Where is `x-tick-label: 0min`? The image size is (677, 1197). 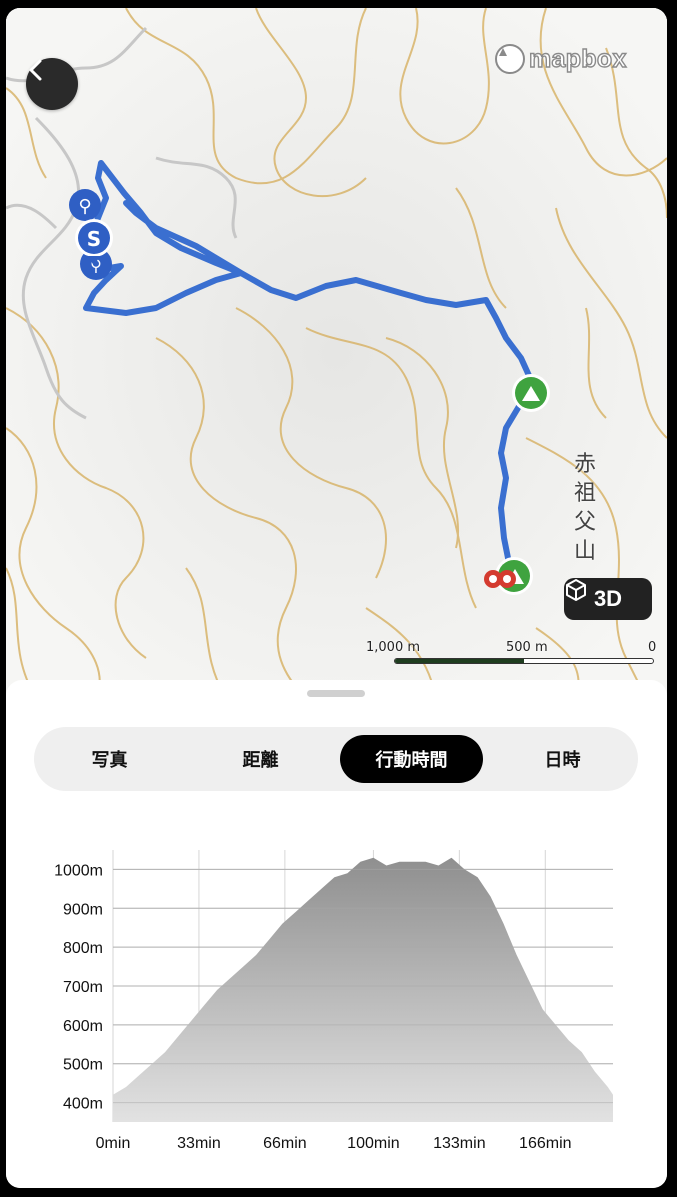 x-tick-label: 0min is located at coordinates (113, 1143).